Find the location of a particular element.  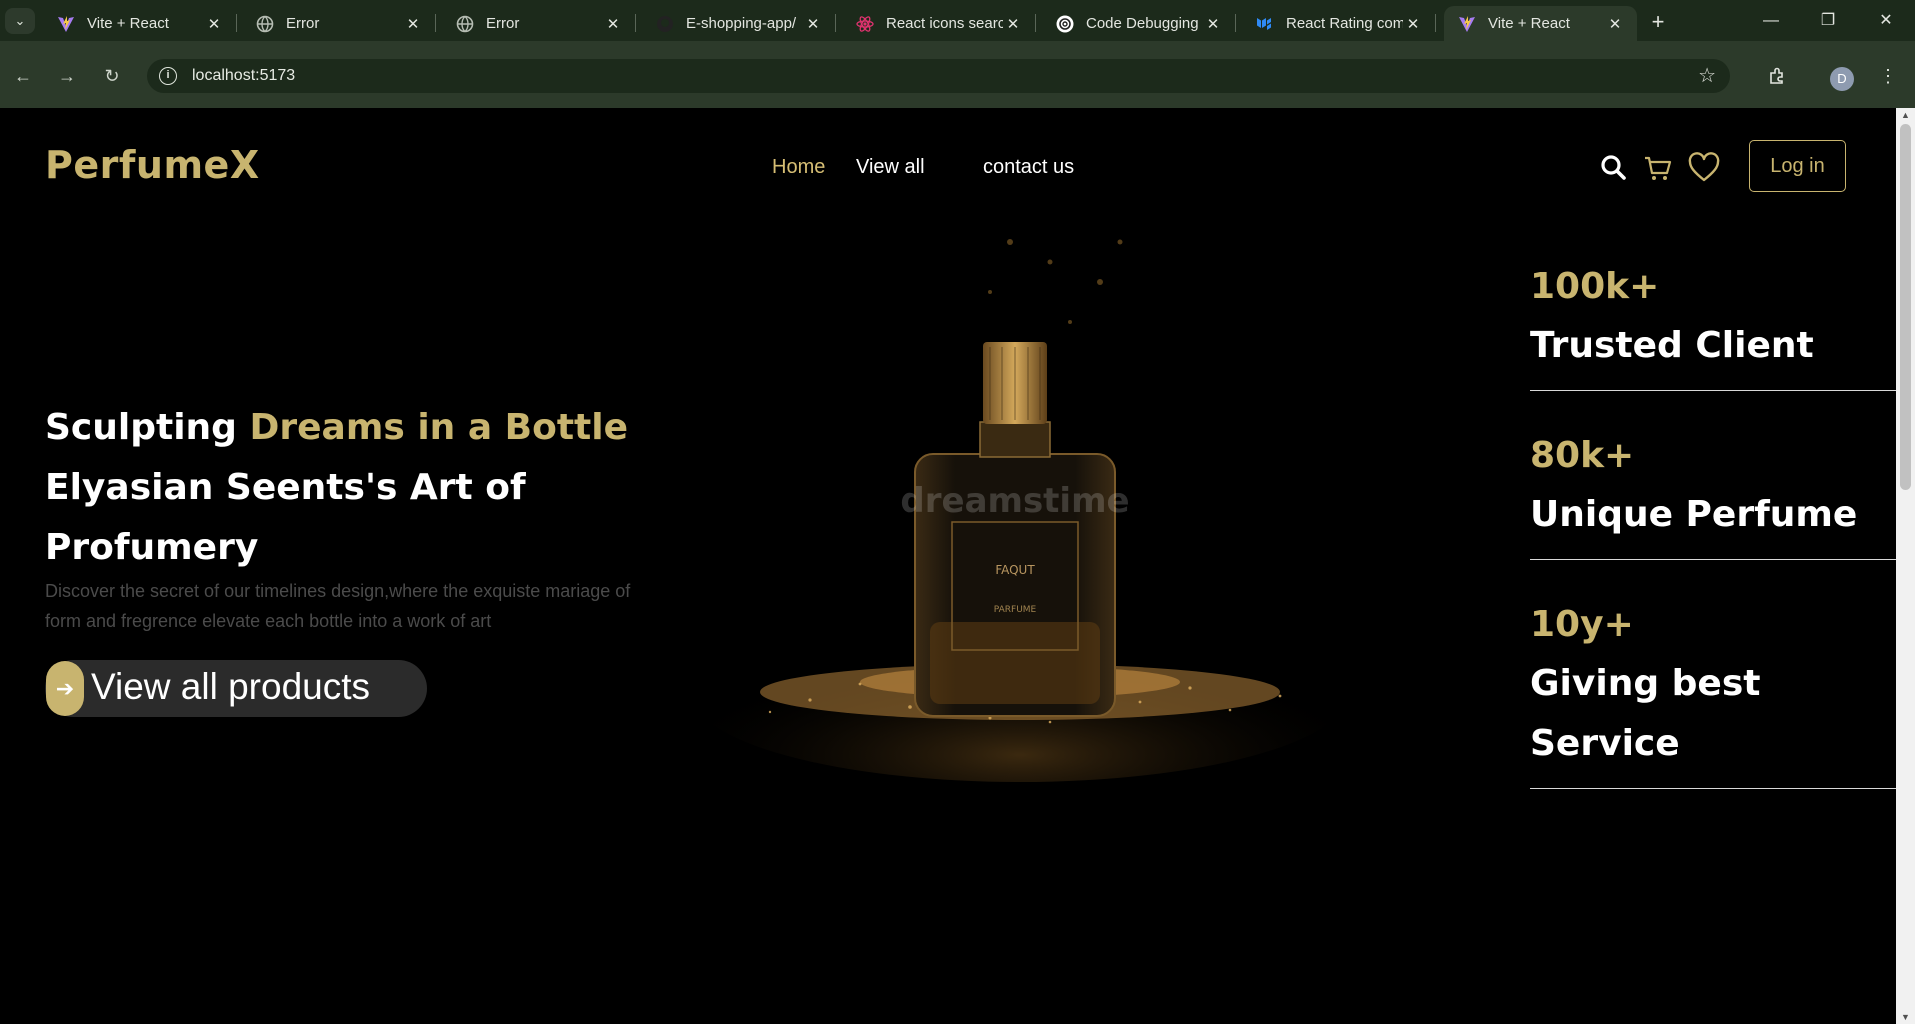

stat-value: 80k+ is located at coordinates (1582, 455).